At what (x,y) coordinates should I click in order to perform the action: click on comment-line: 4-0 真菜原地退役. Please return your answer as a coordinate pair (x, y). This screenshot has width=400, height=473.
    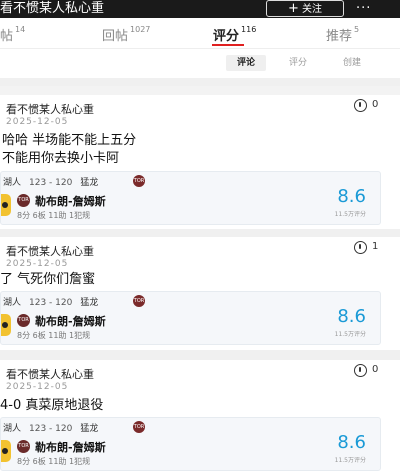
    Looking at the image, I should click on (52, 405).